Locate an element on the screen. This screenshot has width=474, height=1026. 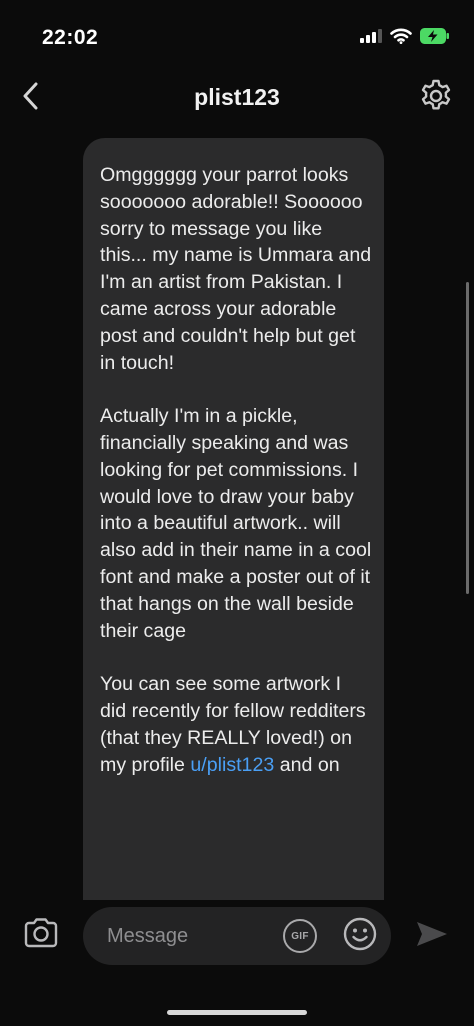
message-composer: GIF is located at coordinates (237, 963).